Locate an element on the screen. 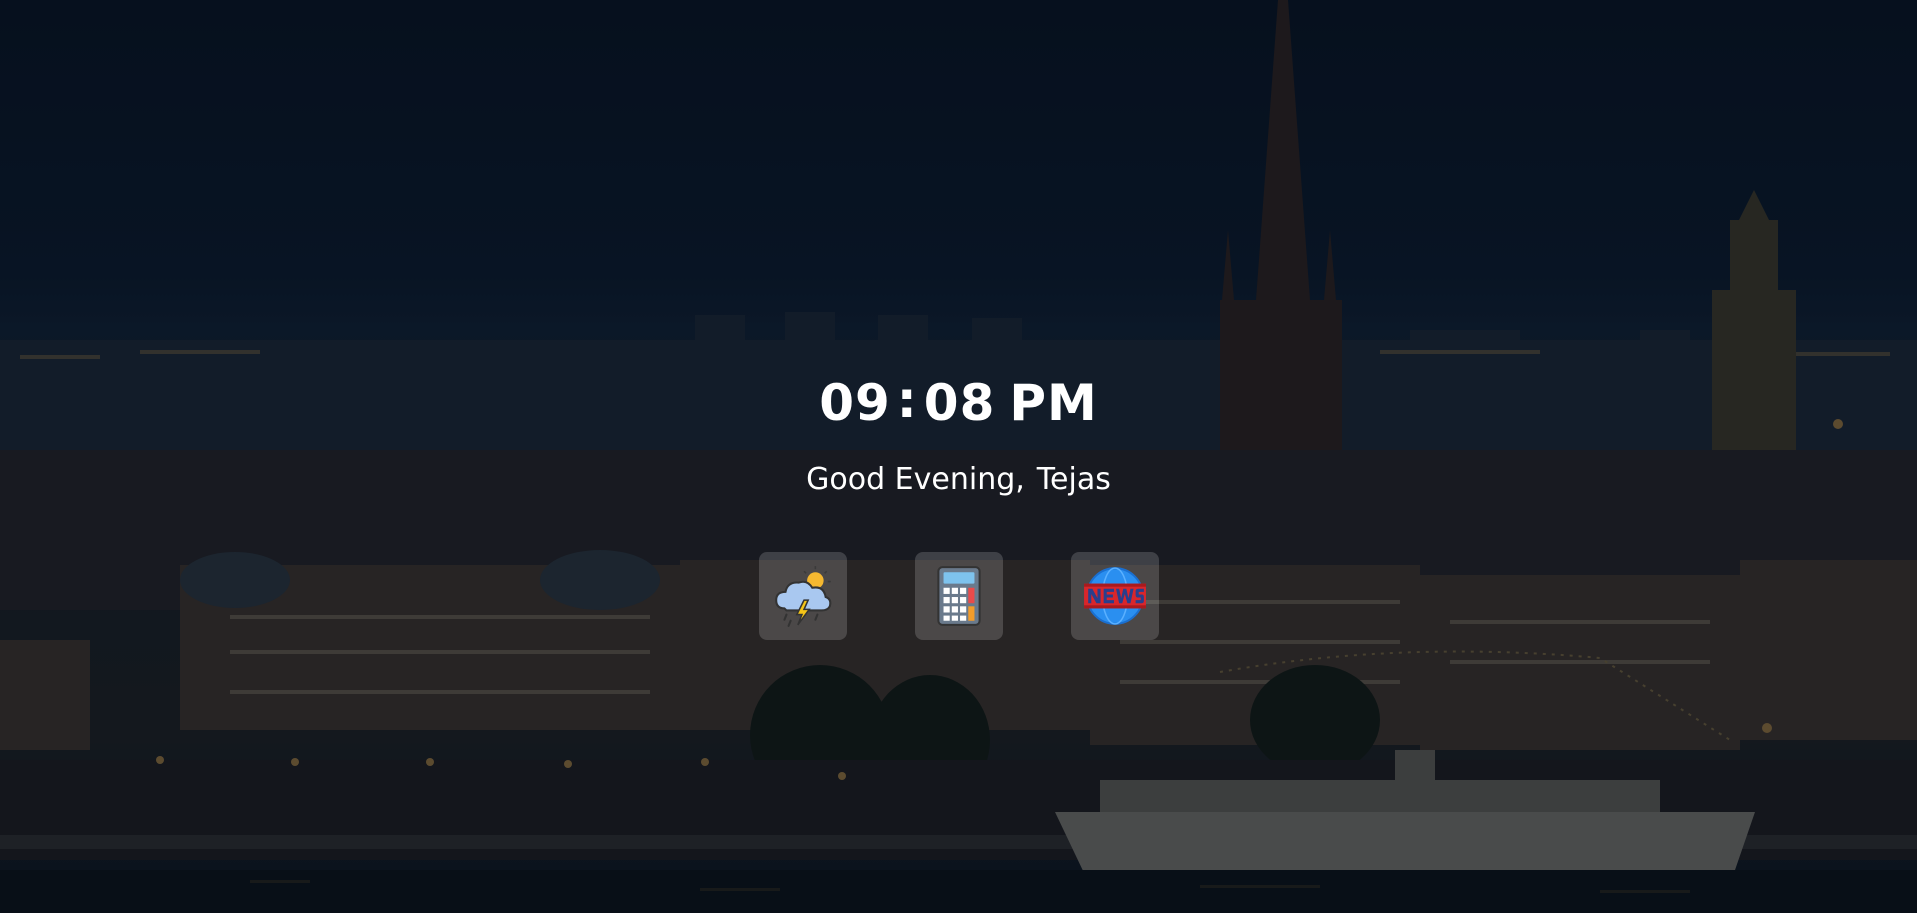 The height and width of the screenshot is (913, 1917). weather-app-button is located at coordinates (803, 596).